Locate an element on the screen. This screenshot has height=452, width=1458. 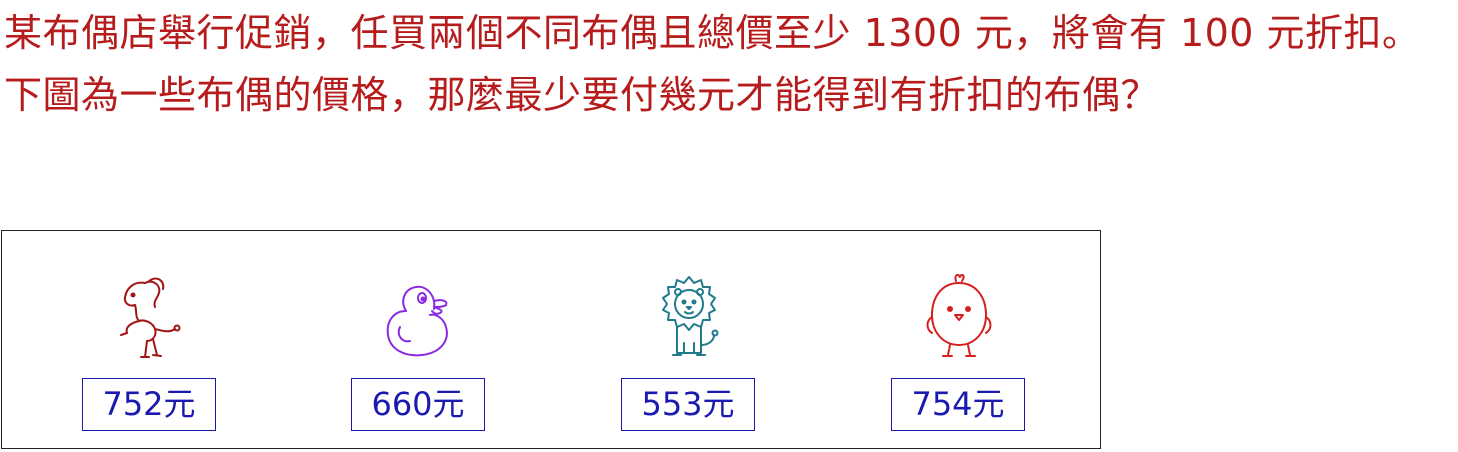
toy-item-horse: 752元 is located at coordinates (150, 356).